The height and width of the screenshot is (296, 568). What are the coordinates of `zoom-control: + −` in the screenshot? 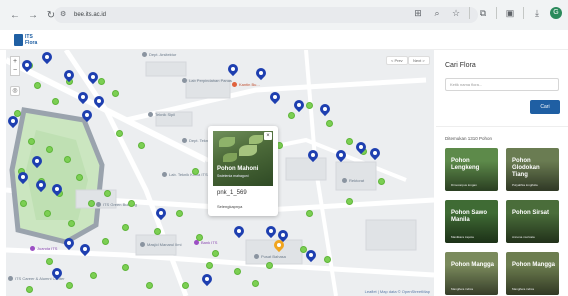 It's located at (15, 66).